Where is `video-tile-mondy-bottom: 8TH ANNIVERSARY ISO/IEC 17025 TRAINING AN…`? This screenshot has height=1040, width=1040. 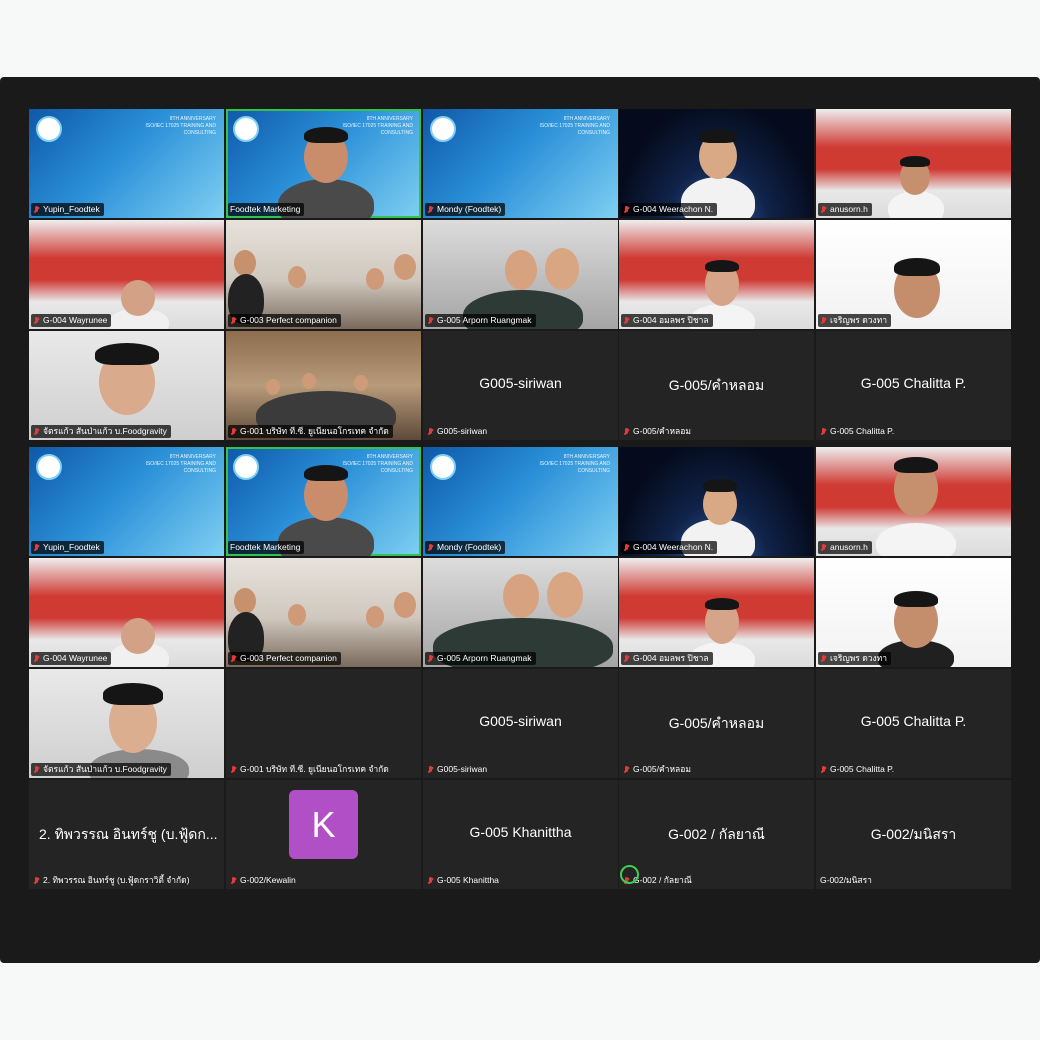 video-tile-mondy-bottom: 8TH ANNIVERSARY ISO/IEC 17025 TRAINING AN… is located at coordinates (520, 501).